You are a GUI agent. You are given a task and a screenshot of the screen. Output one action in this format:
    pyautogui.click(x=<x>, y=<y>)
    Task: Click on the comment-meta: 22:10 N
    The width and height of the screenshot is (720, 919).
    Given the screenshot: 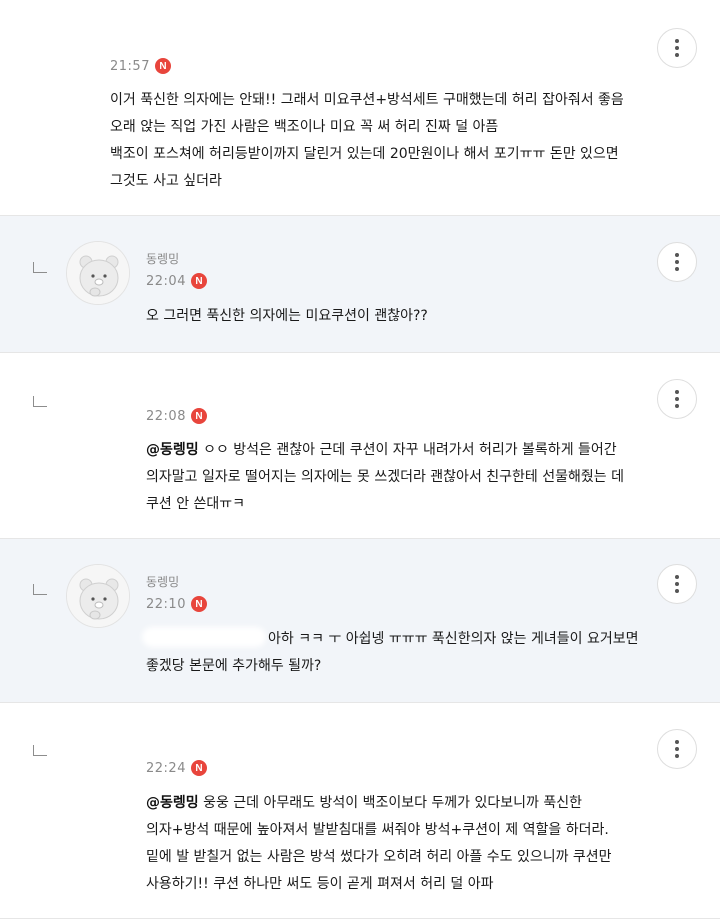 What is the action you would take?
    pyautogui.click(x=176, y=604)
    